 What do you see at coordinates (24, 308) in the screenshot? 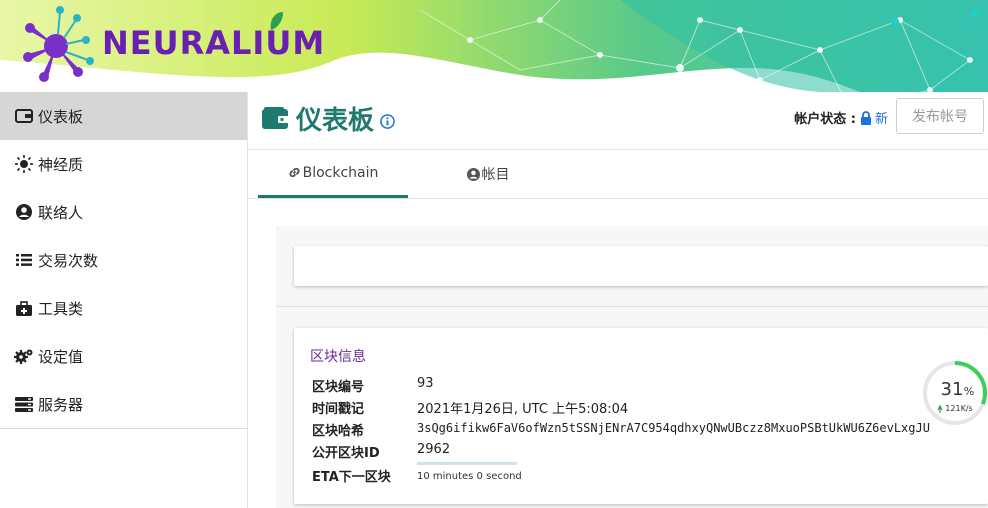
I see `toolbox-icon` at bounding box center [24, 308].